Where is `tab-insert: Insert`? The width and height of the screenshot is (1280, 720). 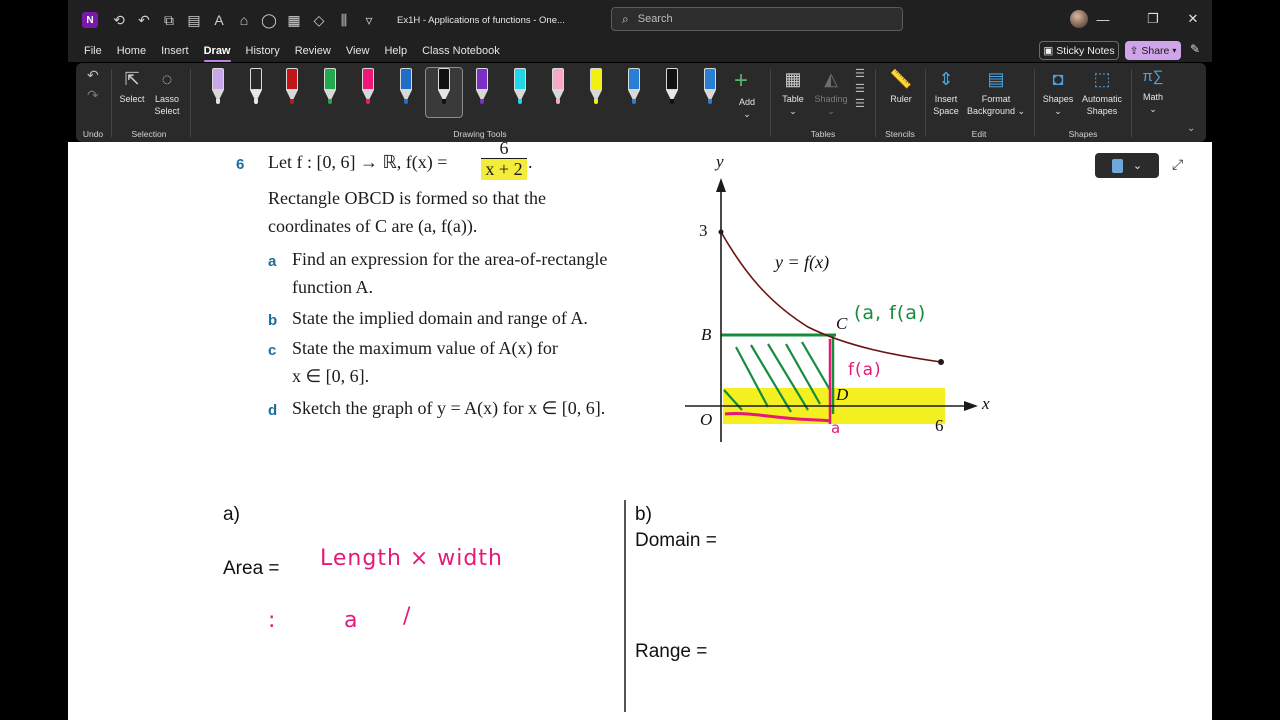
tab-insert: Insert is located at coordinates (175, 51).